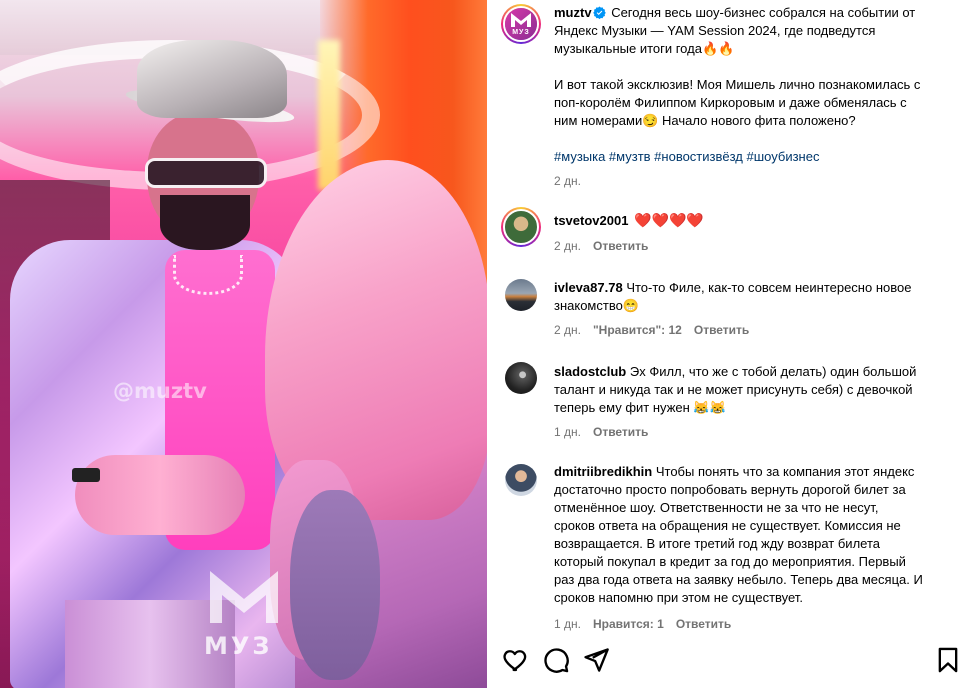 Image resolution: width=962 pixels, height=688 pixels. What do you see at coordinates (785, 471) in the screenshot?
I see `comment-text: Чтобы понять что за компания этот яндекс` at bounding box center [785, 471].